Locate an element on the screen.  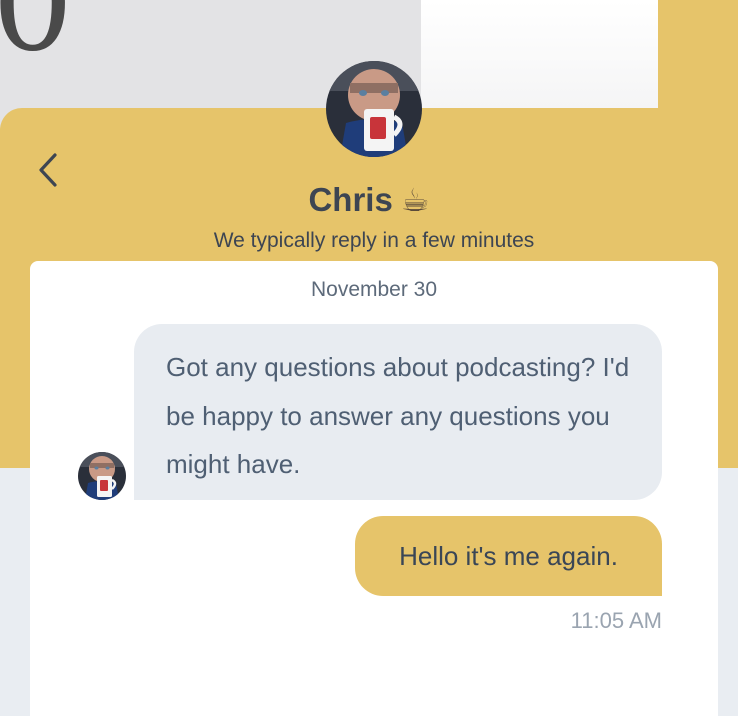
outgoing-message: Hello it's me again. is located at coordinates (508, 556).